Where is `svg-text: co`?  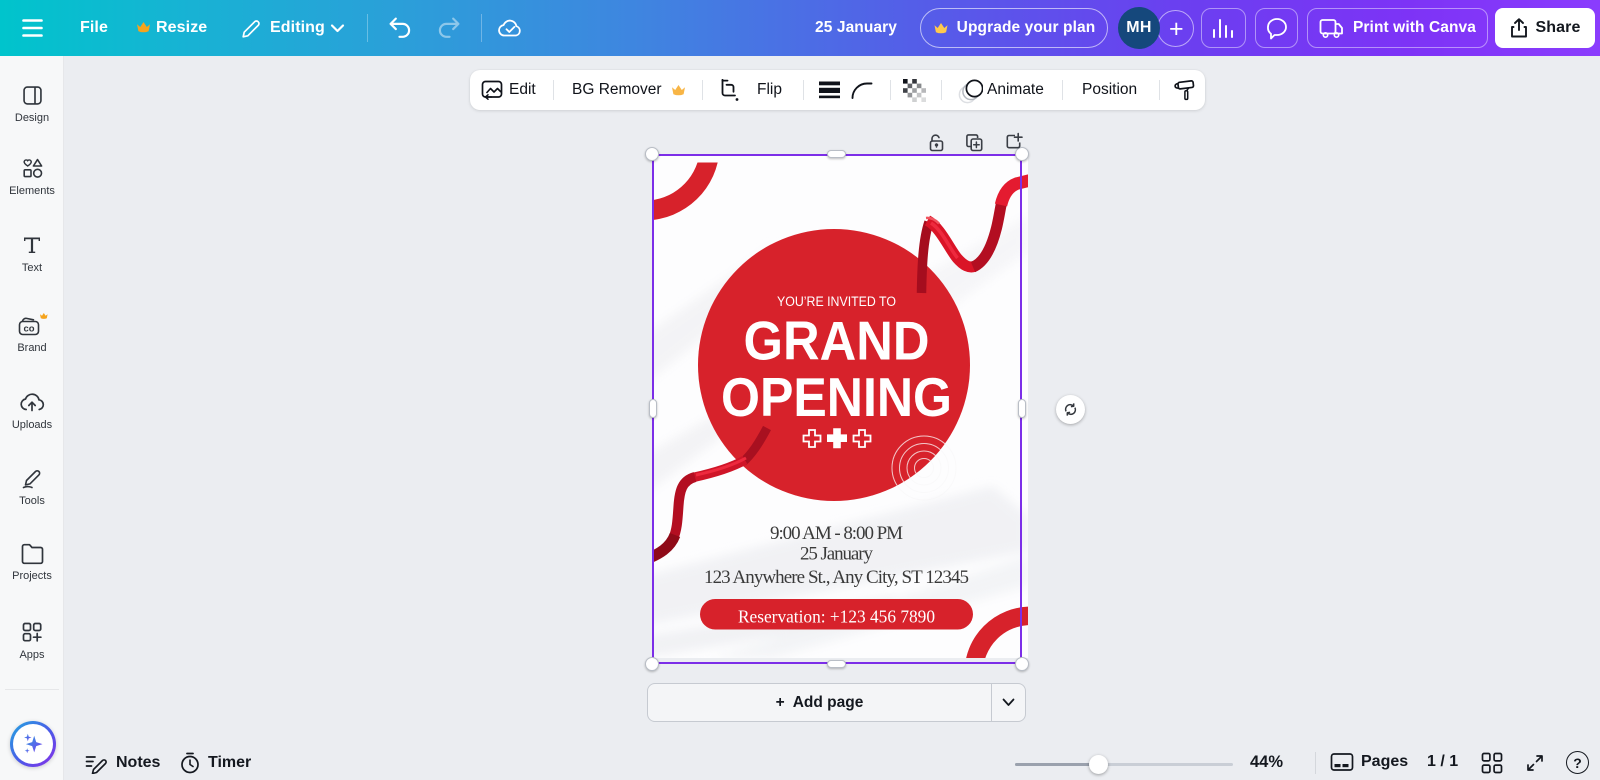 svg-text: co is located at coordinates (28, 329).